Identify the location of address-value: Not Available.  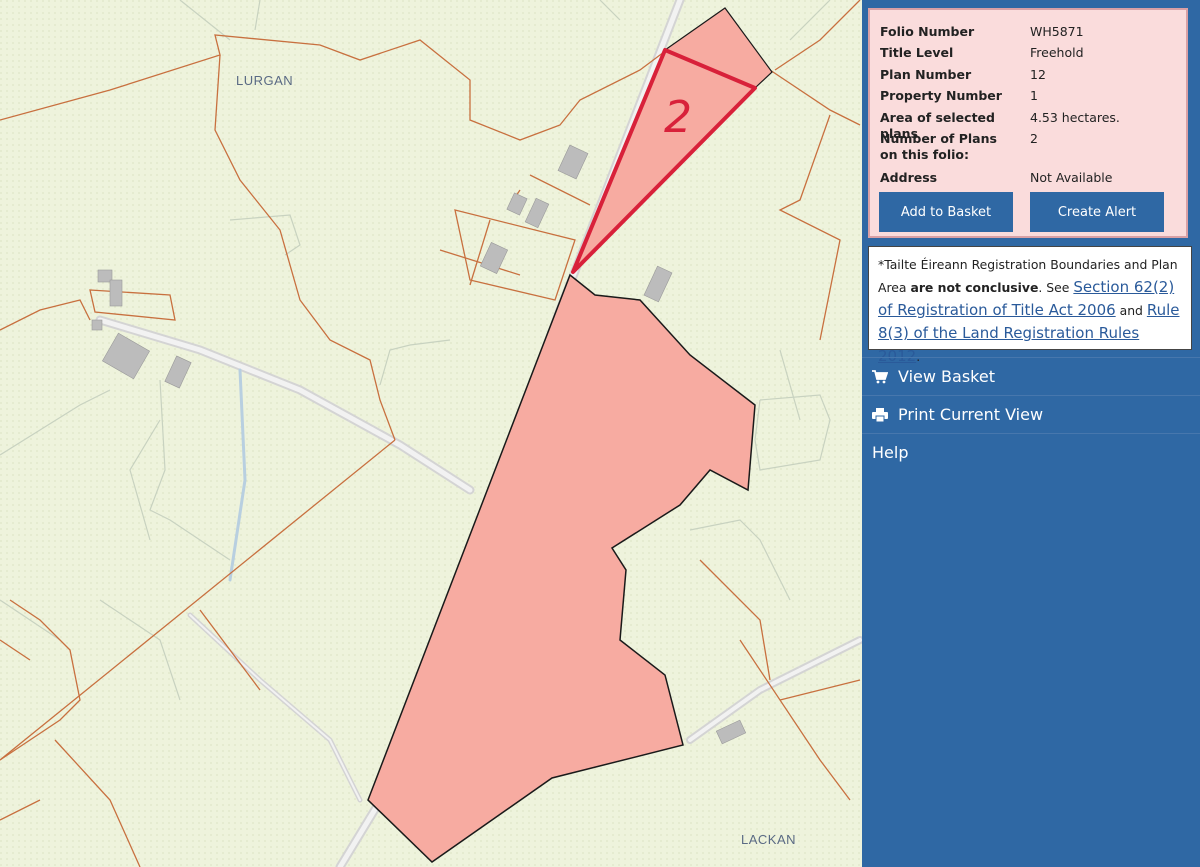
(1071, 177).